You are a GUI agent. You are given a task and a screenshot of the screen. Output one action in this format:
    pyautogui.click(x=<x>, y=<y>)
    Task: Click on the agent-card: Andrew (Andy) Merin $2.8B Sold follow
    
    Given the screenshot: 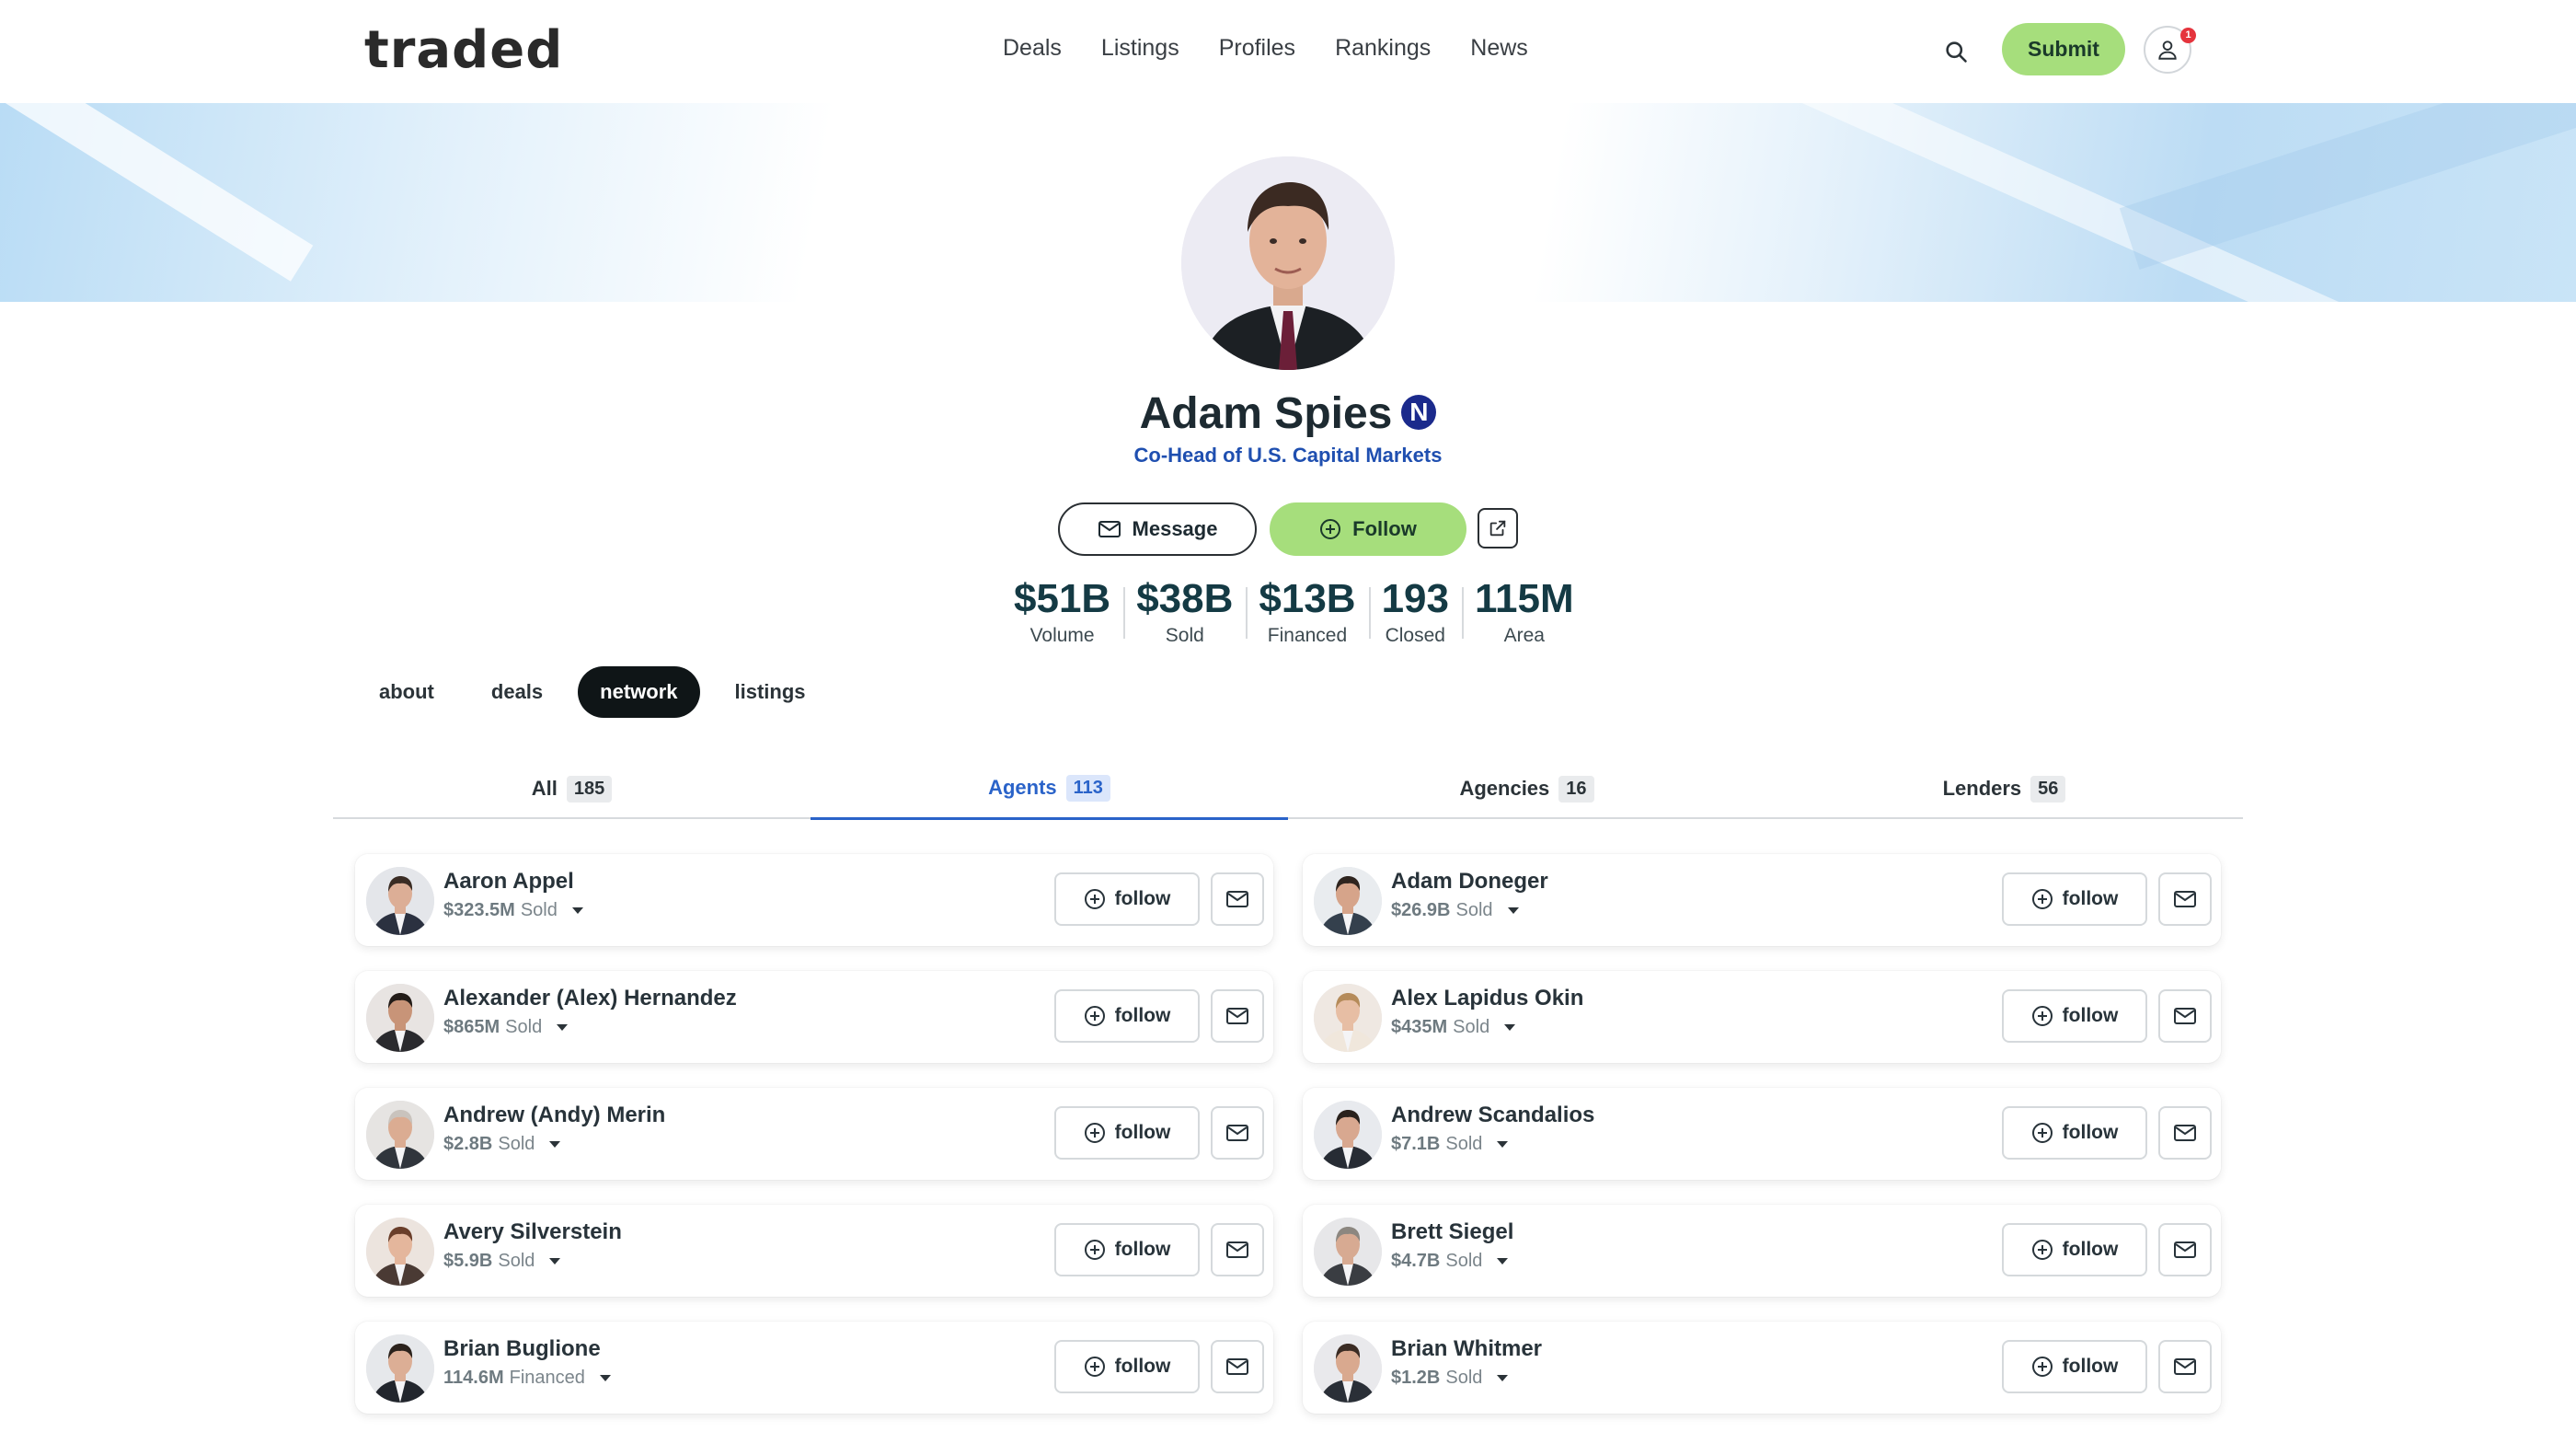 What is the action you would take?
    pyautogui.click(x=814, y=1134)
    